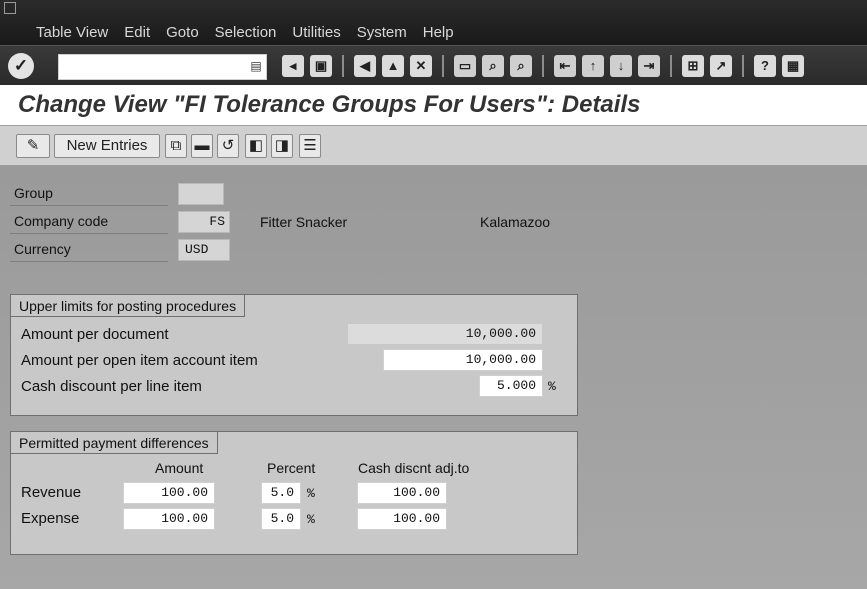 Image resolution: width=867 pixels, height=589 pixels. What do you see at coordinates (721, 66) in the screenshot?
I see `shortcut-icon: ↗` at bounding box center [721, 66].